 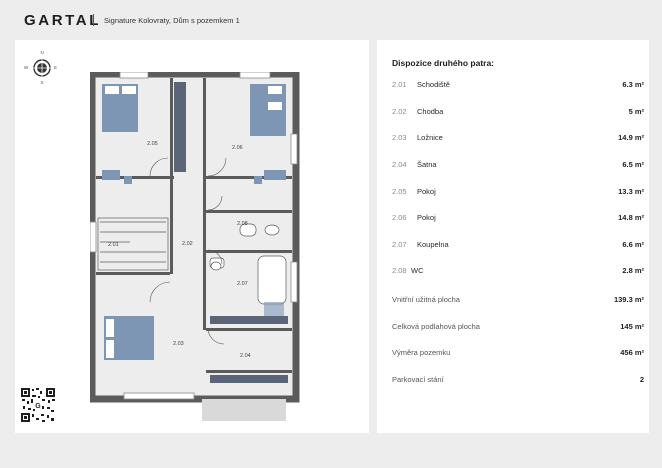 What do you see at coordinates (430, 111) in the screenshot?
I see `room-name: Chodba` at bounding box center [430, 111].